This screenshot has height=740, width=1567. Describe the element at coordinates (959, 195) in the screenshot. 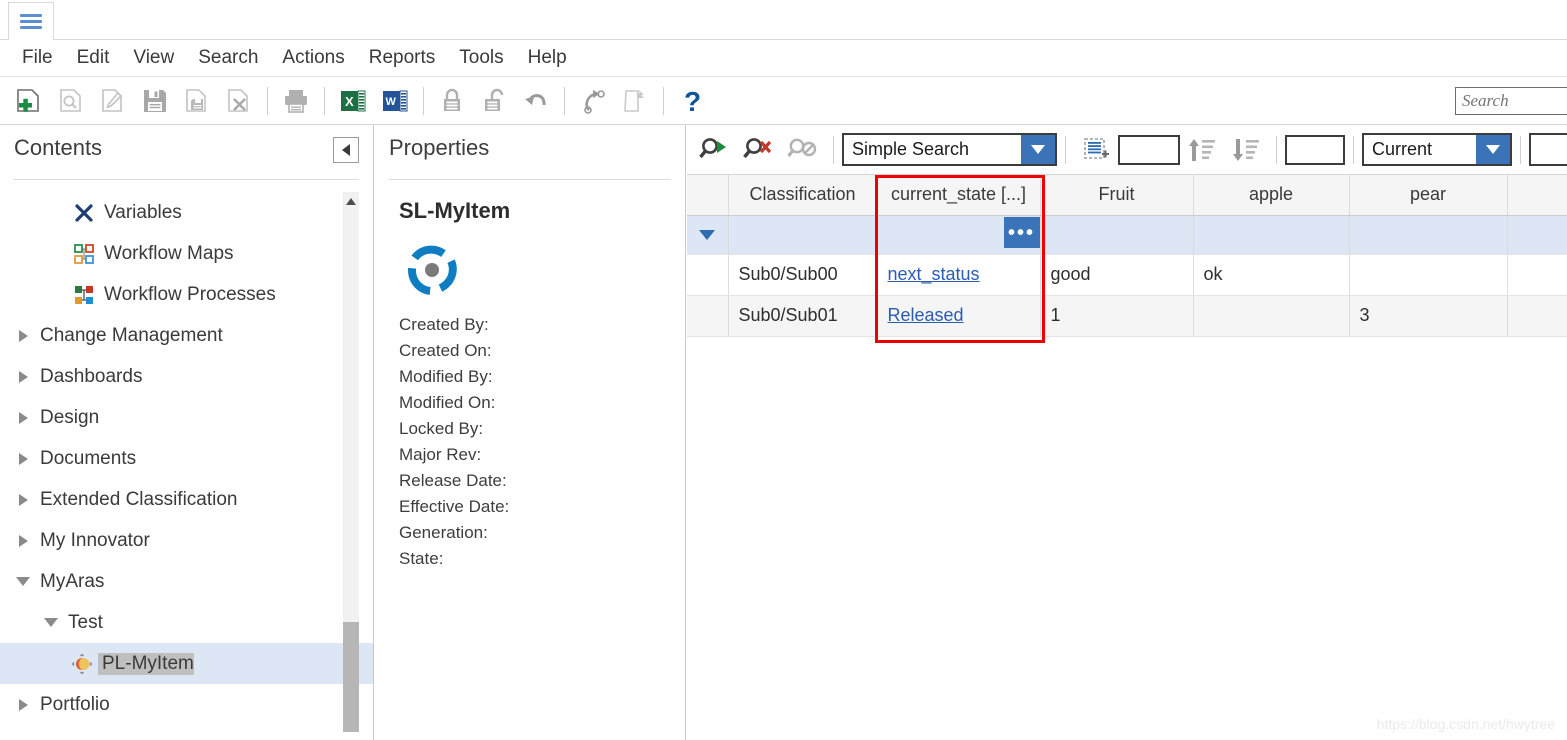

I see `column-header-current-state: current_state [...]` at that location.